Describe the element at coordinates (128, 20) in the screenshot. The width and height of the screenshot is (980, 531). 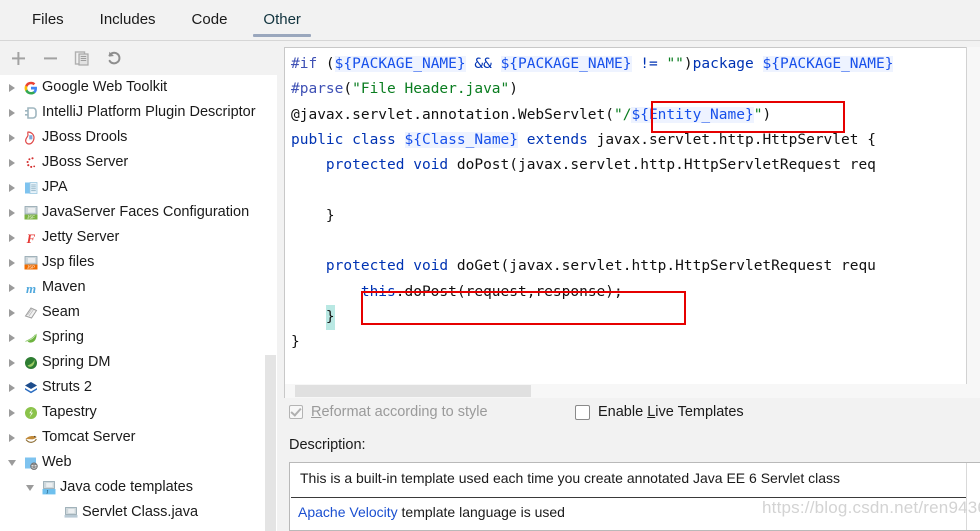
I see `tab-includes: Includes` at that location.